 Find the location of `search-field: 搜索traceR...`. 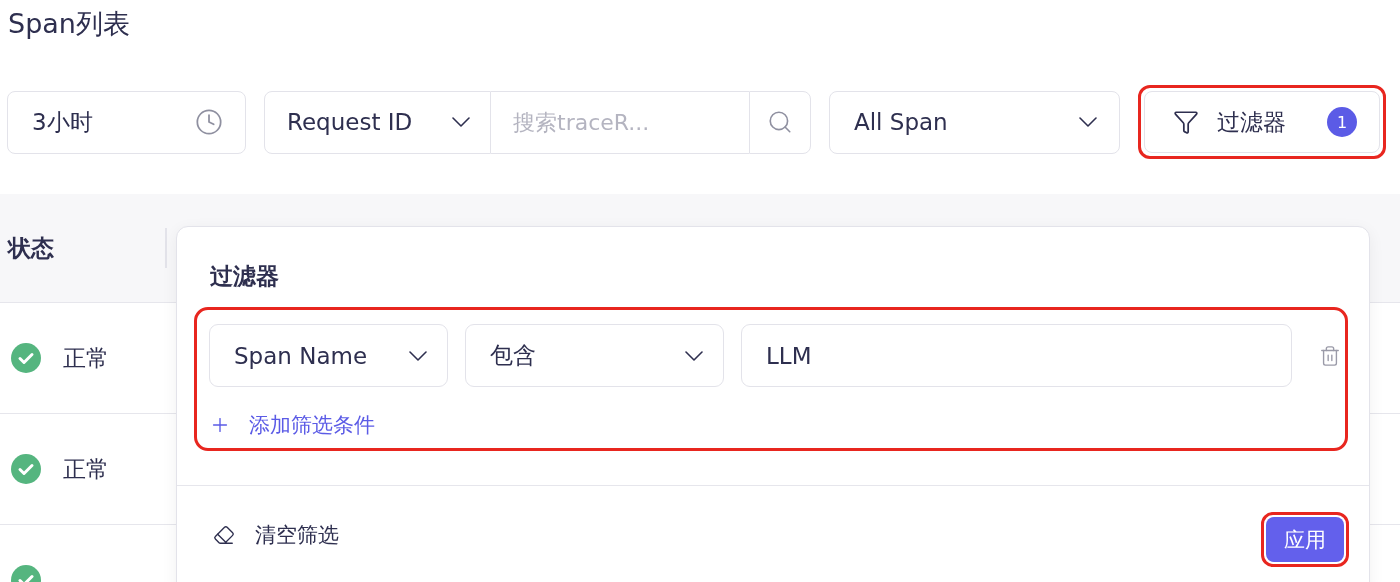

search-field: 搜索traceR... is located at coordinates (620, 122).